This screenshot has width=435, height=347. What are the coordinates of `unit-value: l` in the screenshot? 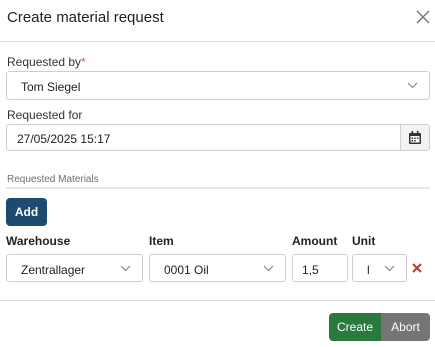 It's located at (368, 270).